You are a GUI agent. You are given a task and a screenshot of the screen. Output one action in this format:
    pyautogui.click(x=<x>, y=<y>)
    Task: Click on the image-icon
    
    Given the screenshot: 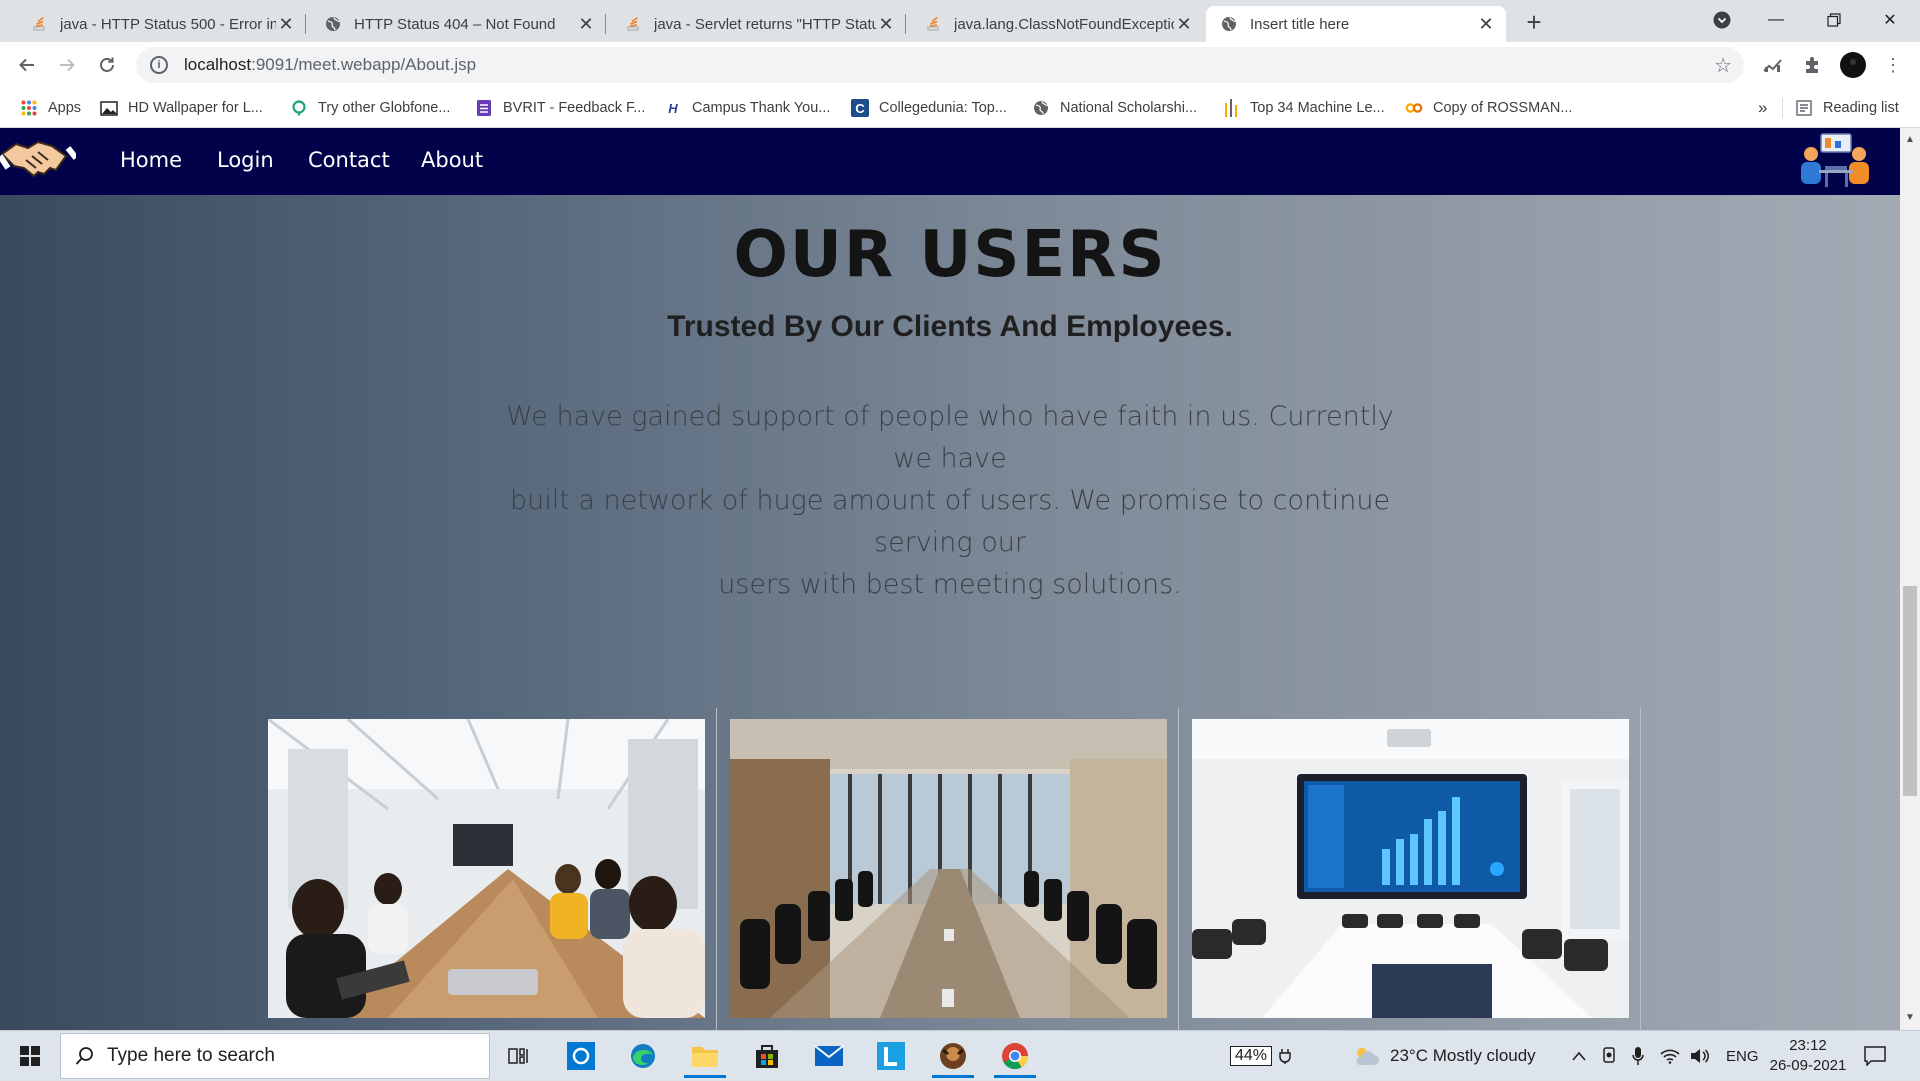 What is the action you would take?
    pyautogui.click(x=109, y=108)
    